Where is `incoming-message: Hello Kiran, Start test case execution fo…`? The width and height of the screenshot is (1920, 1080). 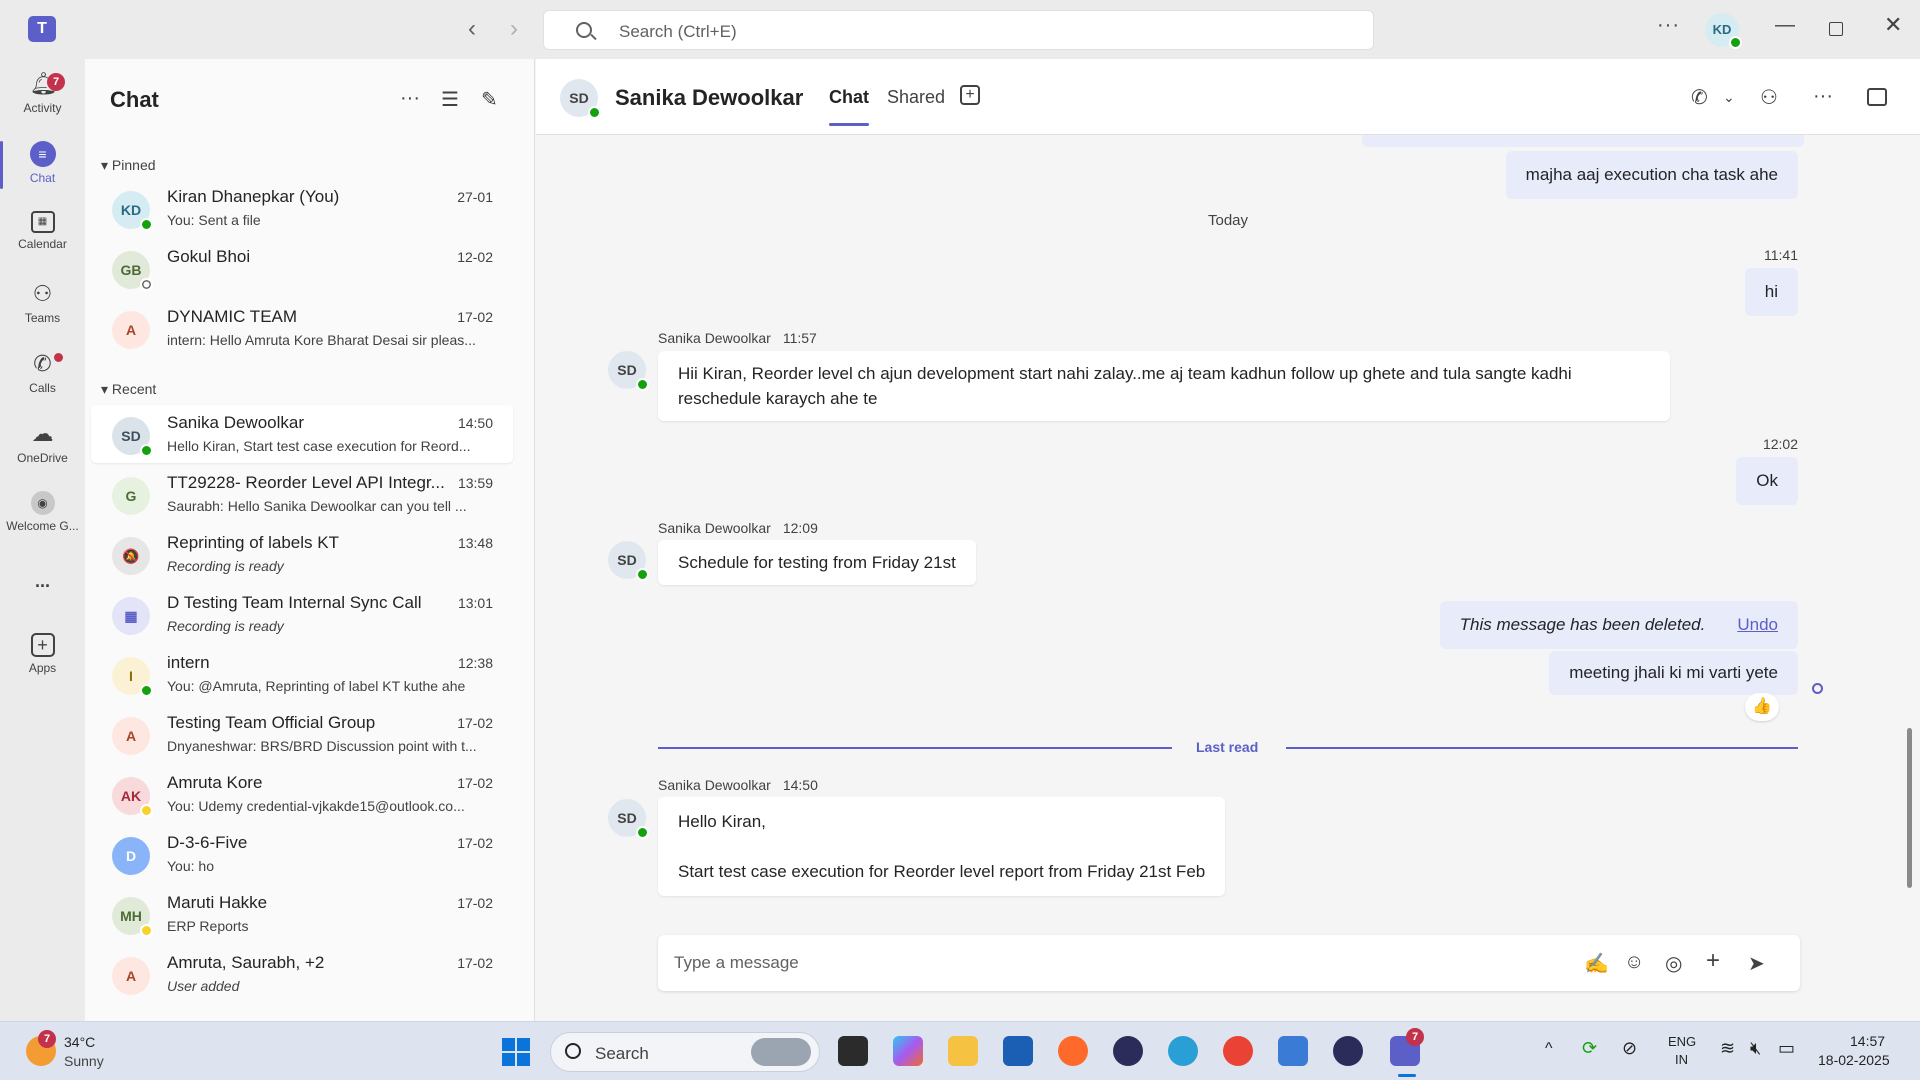 incoming-message: Hello Kiran, Start test case execution fo… is located at coordinates (942, 846).